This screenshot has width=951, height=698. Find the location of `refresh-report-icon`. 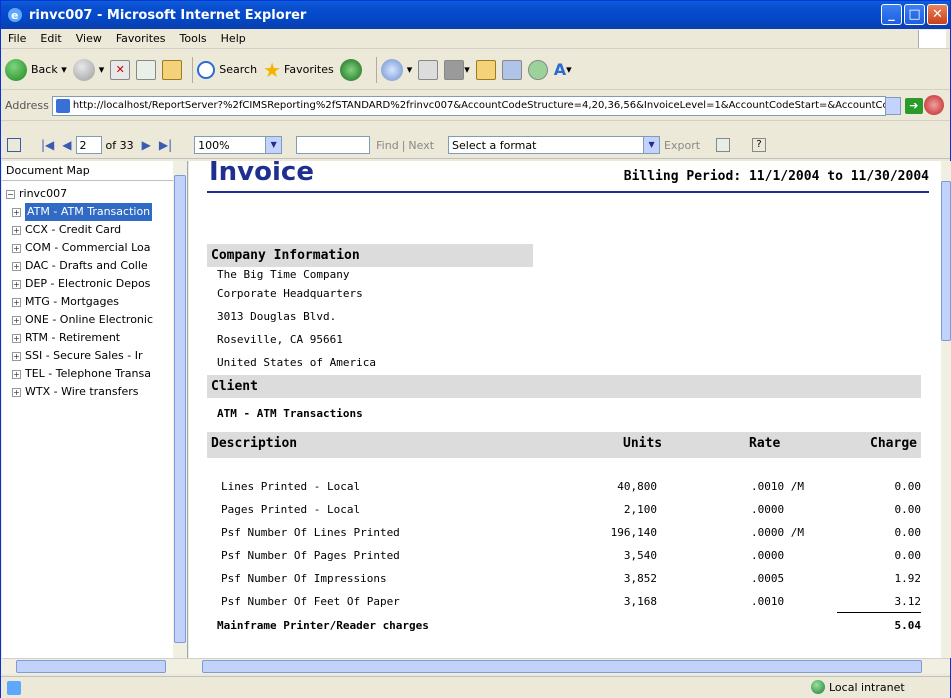

refresh-report-icon is located at coordinates (723, 145).